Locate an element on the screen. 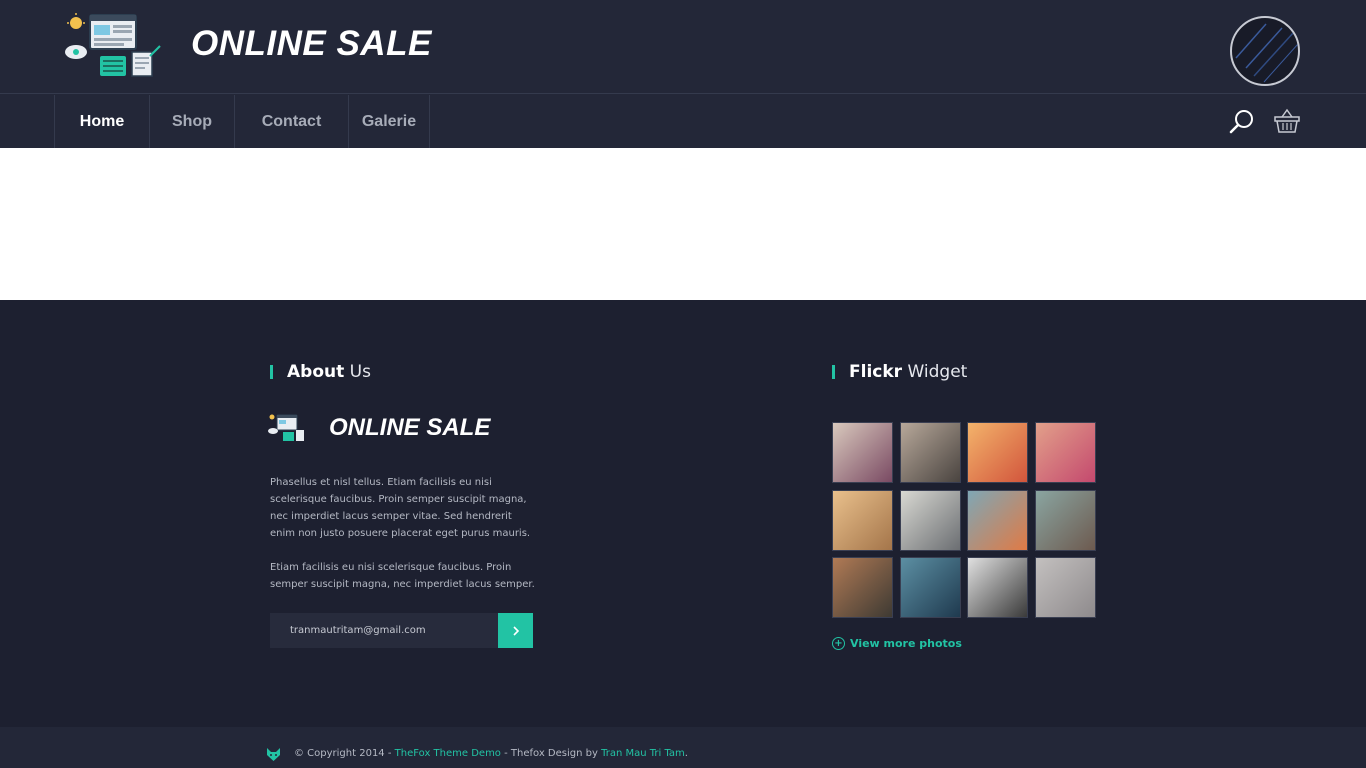  copyright-middle: - Thefox Design by is located at coordinates (551, 753).